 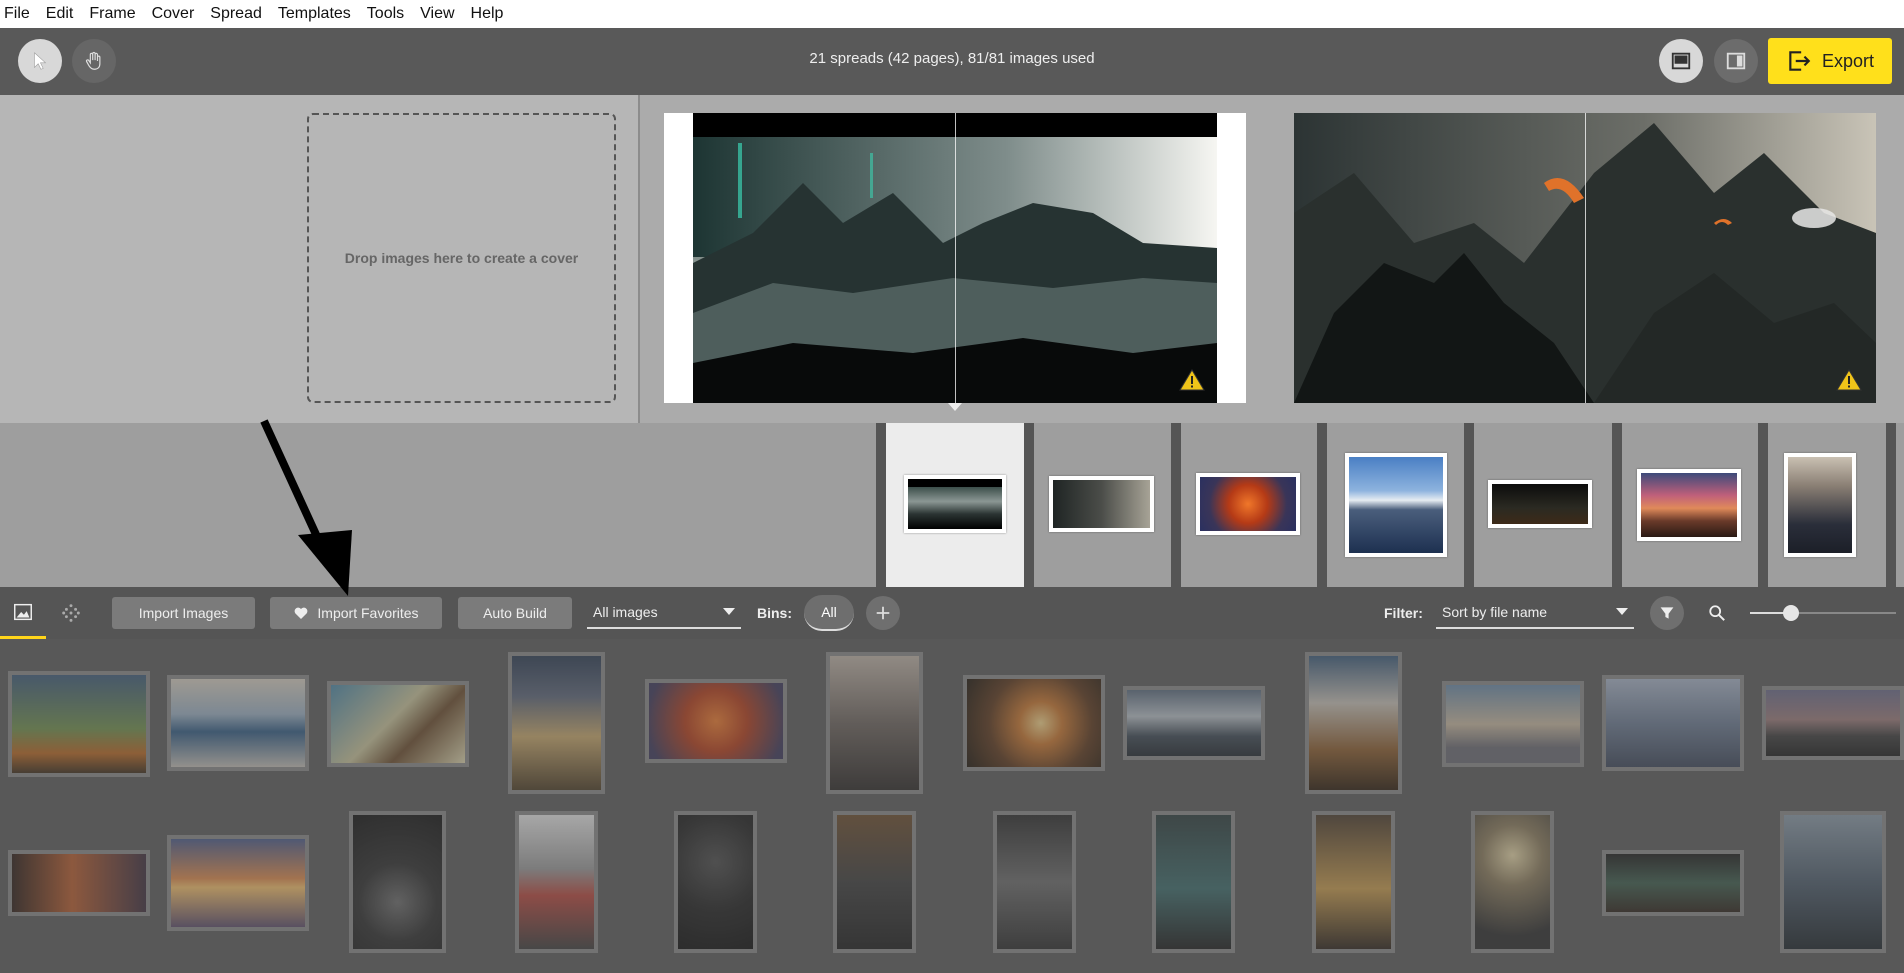 What do you see at coordinates (1403, 613) in the screenshot?
I see `filter-label: Filter:` at bounding box center [1403, 613].